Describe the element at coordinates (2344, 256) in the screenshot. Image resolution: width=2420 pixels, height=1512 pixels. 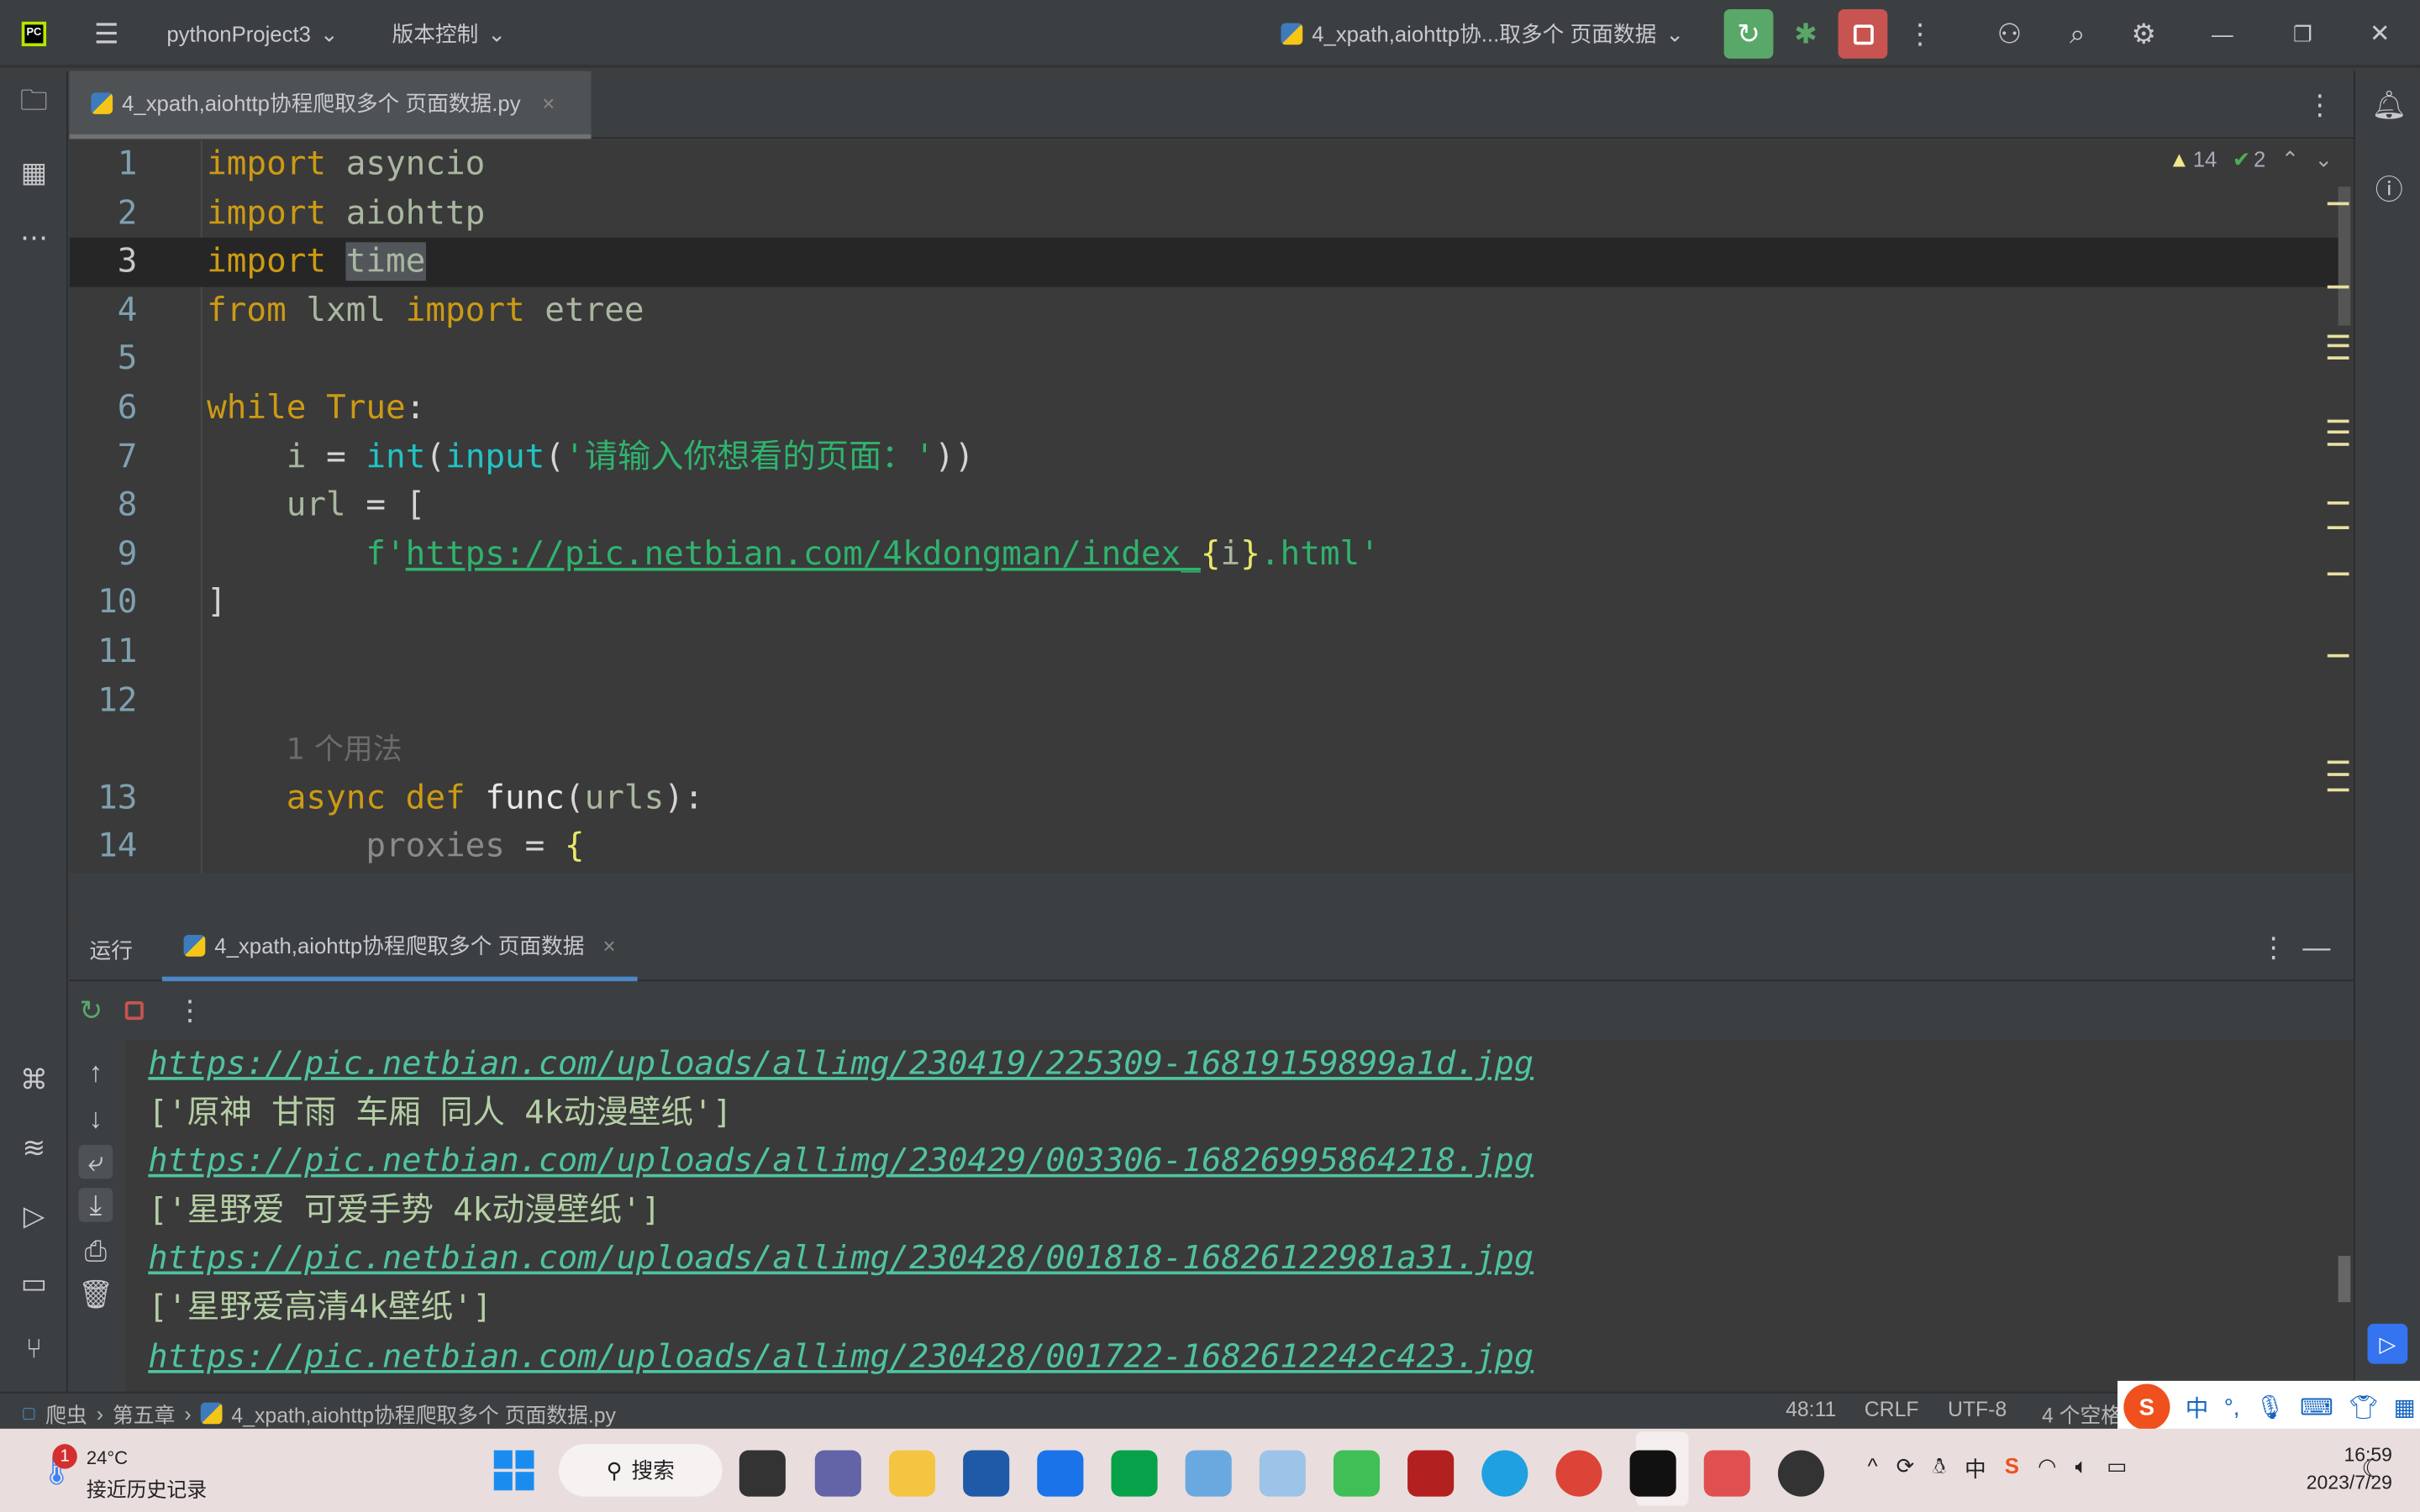
I see `editor-scrollbar` at that location.